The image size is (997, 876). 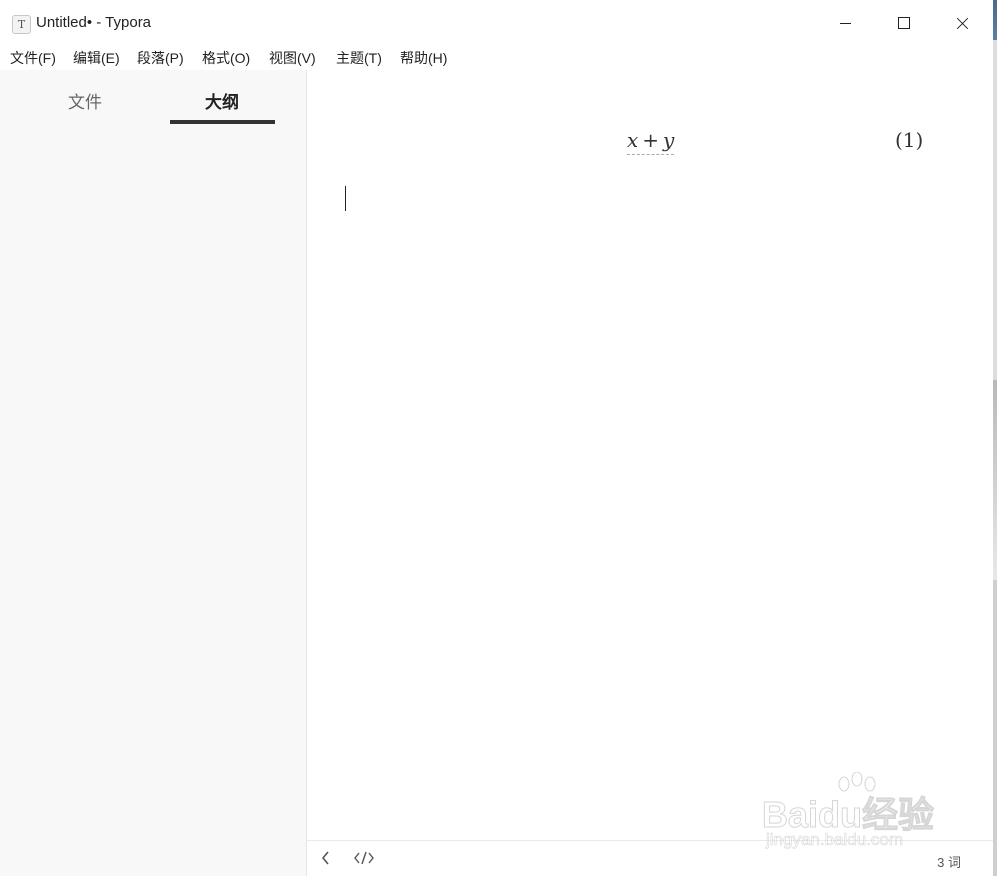 What do you see at coordinates (222, 100) in the screenshot?
I see `tab-outline: 大纲` at bounding box center [222, 100].